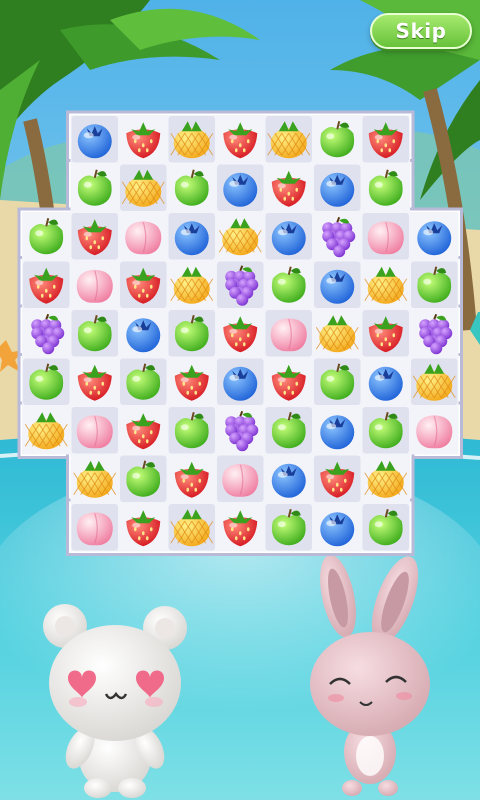 The width and height of the screenshot is (480, 800). I want to click on white-bear-character, so click(115, 701).